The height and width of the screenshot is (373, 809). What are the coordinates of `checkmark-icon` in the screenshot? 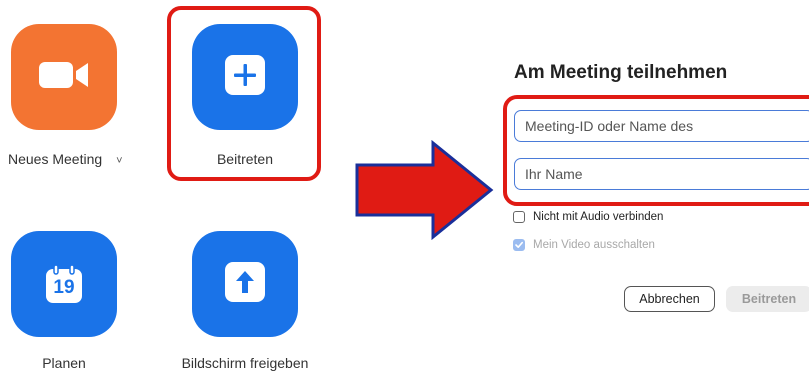 It's located at (519, 244).